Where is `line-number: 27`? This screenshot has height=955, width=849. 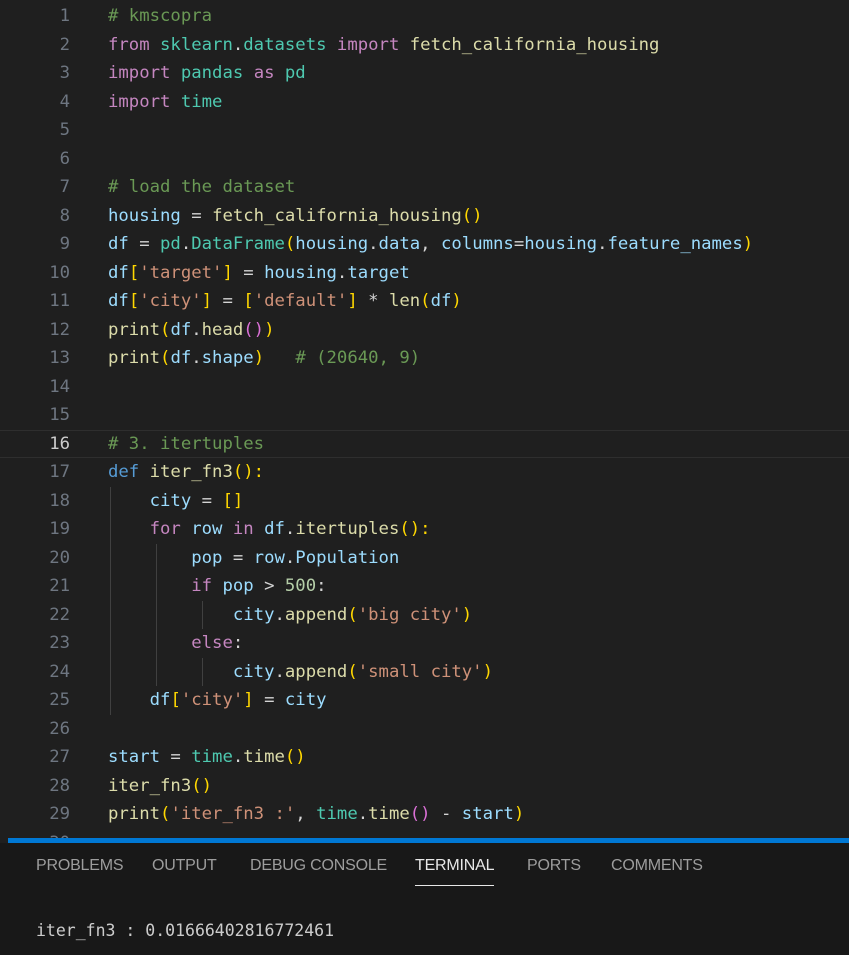 line-number: 27 is located at coordinates (59, 757).